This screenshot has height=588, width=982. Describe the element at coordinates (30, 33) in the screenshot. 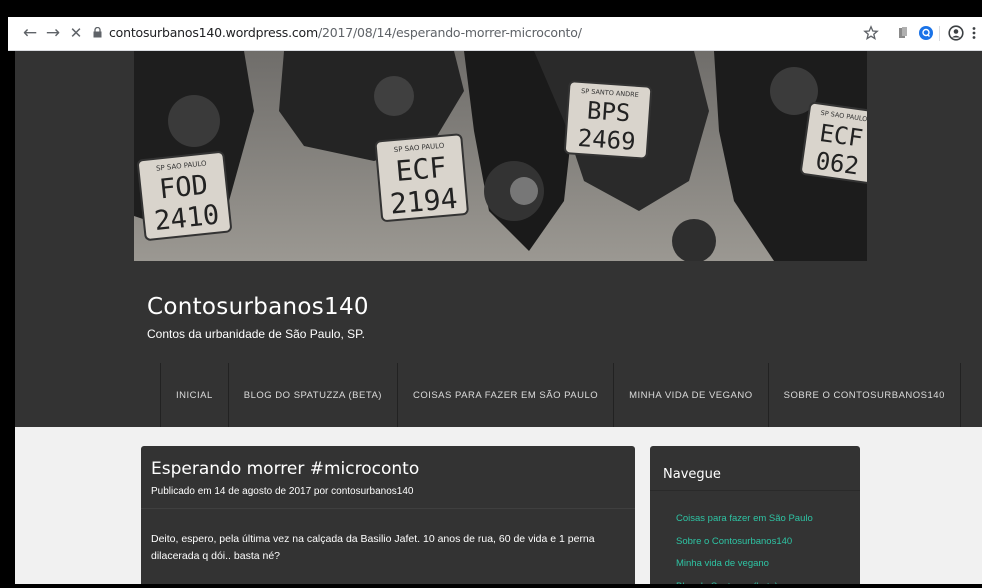

I see `back-arrow-icon: ←` at that location.